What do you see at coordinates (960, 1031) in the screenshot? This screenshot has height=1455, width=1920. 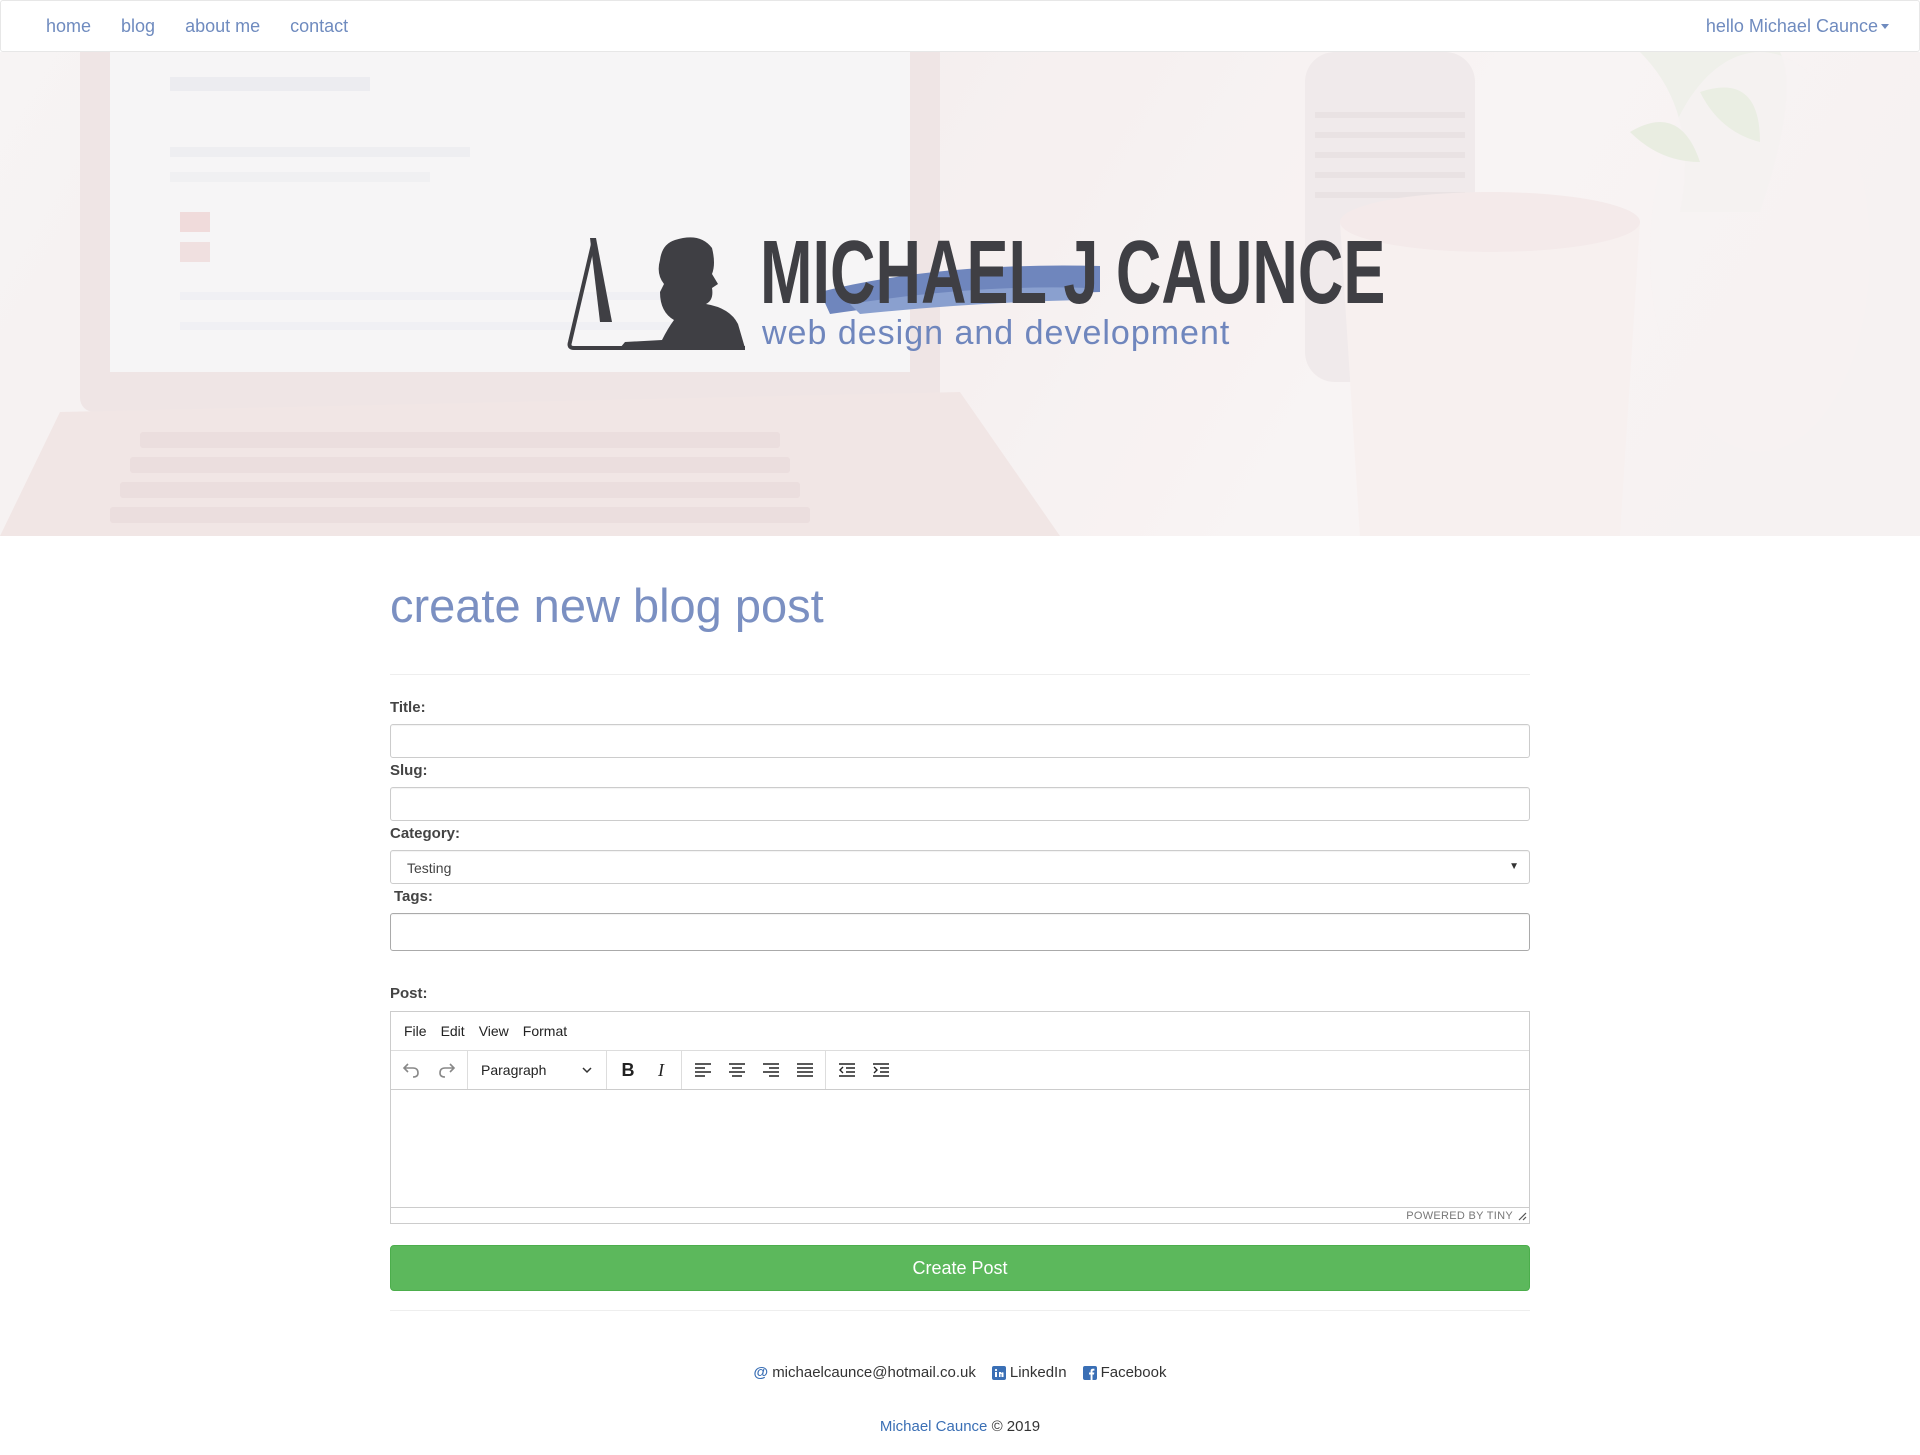 I see `editor-menubar: File Edit View Format` at bounding box center [960, 1031].